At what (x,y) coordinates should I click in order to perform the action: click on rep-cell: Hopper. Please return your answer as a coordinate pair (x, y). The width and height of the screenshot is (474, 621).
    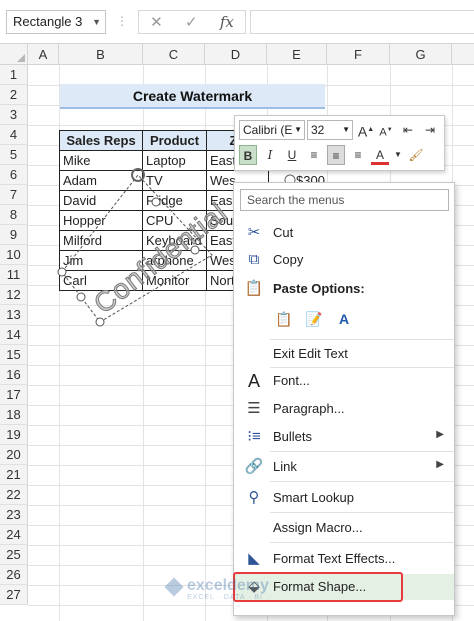
    Looking at the image, I should click on (101, 220).